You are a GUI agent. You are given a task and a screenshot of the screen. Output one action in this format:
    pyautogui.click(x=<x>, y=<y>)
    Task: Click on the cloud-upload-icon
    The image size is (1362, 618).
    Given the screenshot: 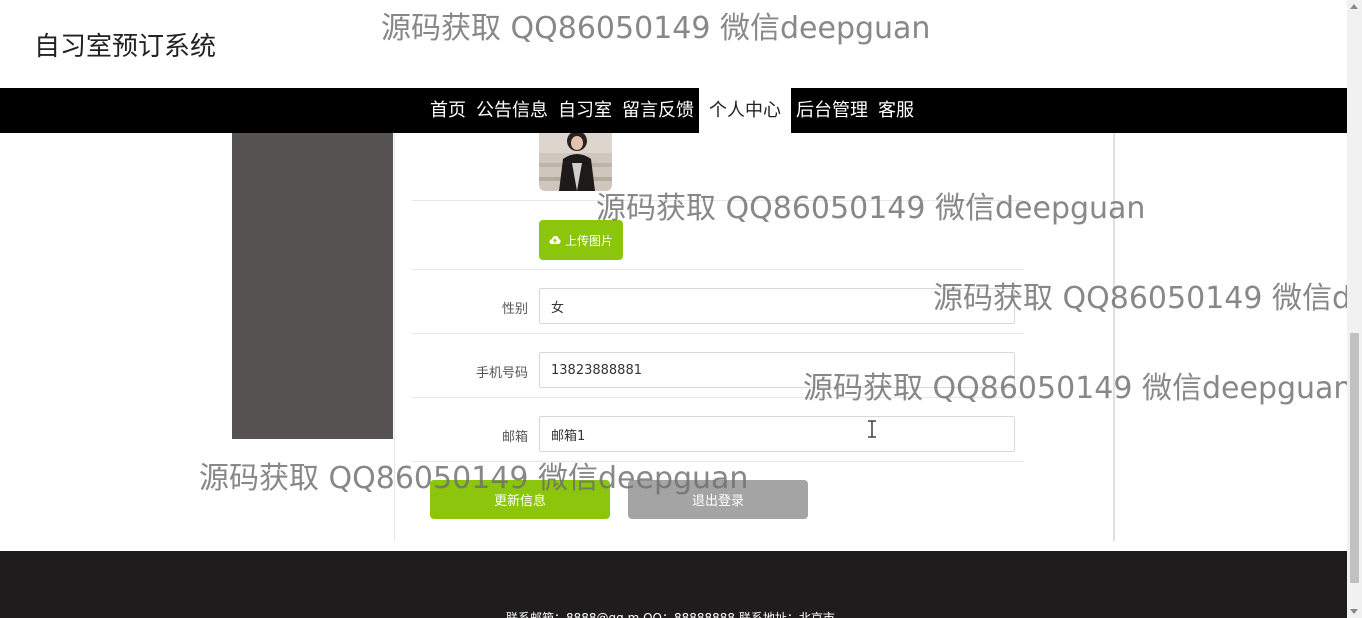 What is the action you would take?
    pyautogui.click(x=555, y=240)
    